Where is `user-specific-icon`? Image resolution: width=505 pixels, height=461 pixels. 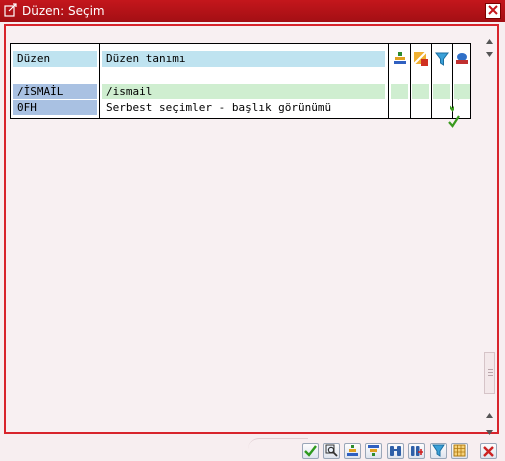
user-specific-icon is located at coordinates (421, 60).